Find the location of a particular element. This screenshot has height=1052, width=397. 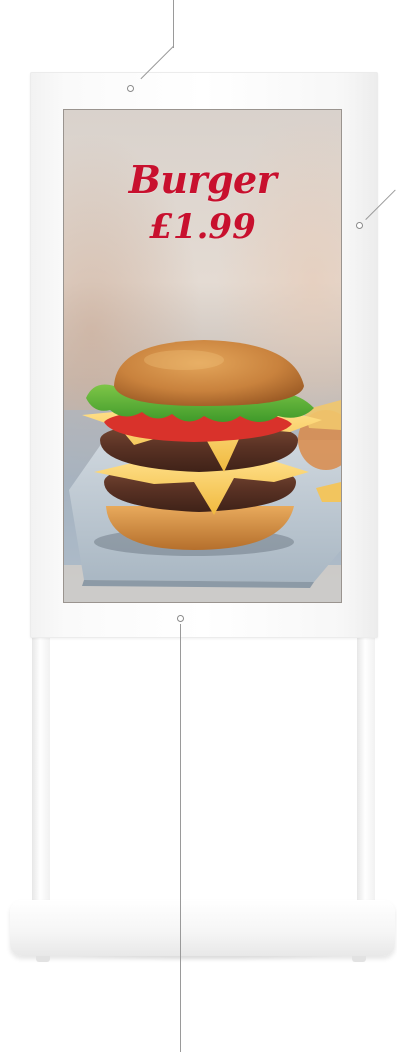

kiosk-left-leg is located at coordinates (41, 779).